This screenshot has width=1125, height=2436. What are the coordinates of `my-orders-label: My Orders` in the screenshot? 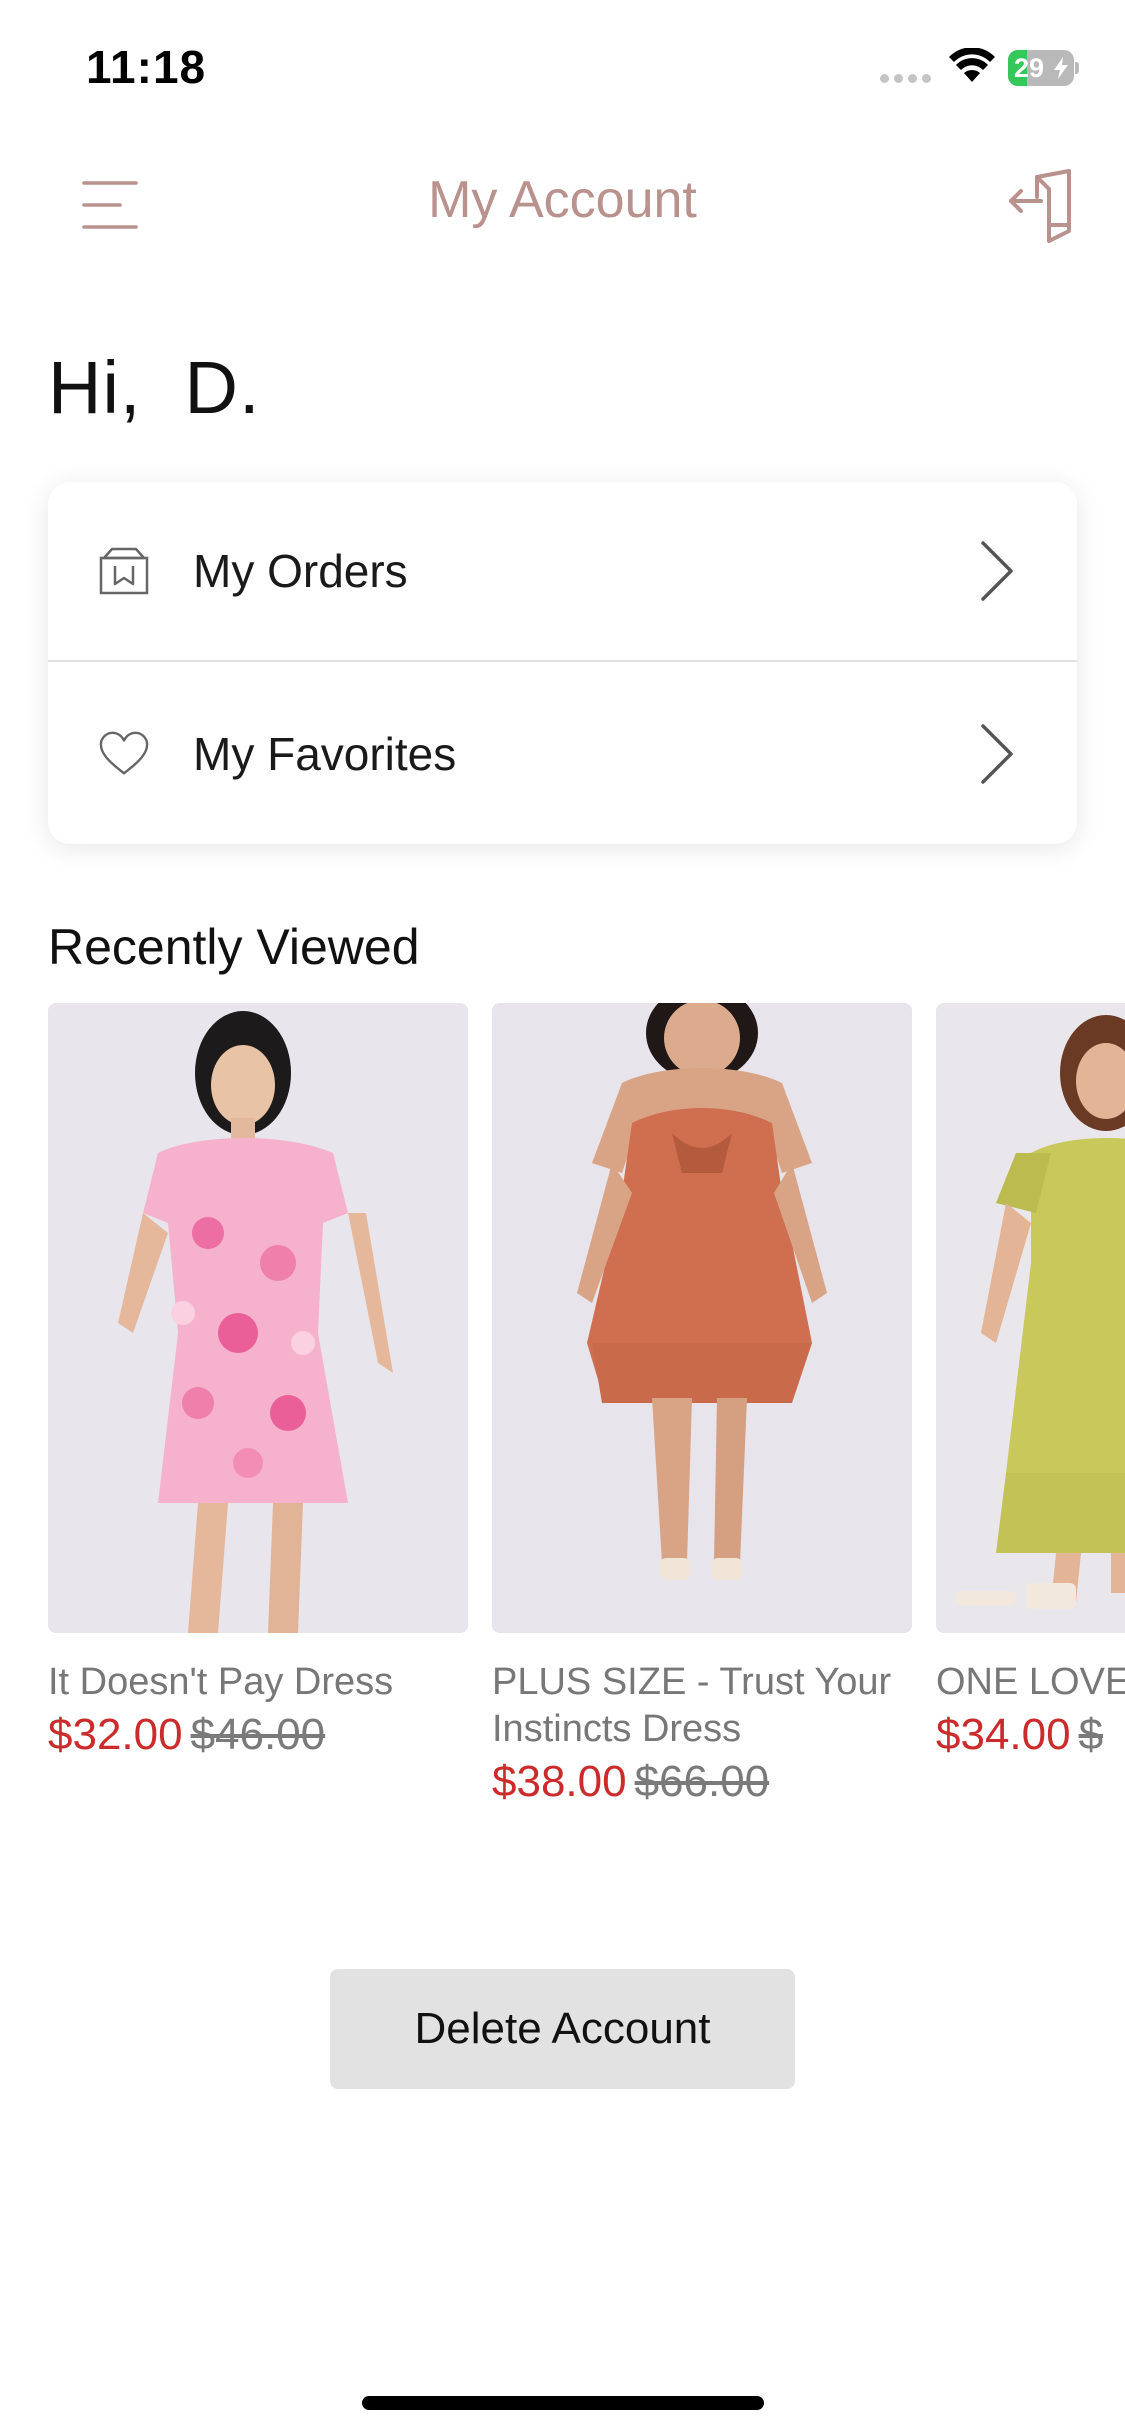 It's located at (300, 571).